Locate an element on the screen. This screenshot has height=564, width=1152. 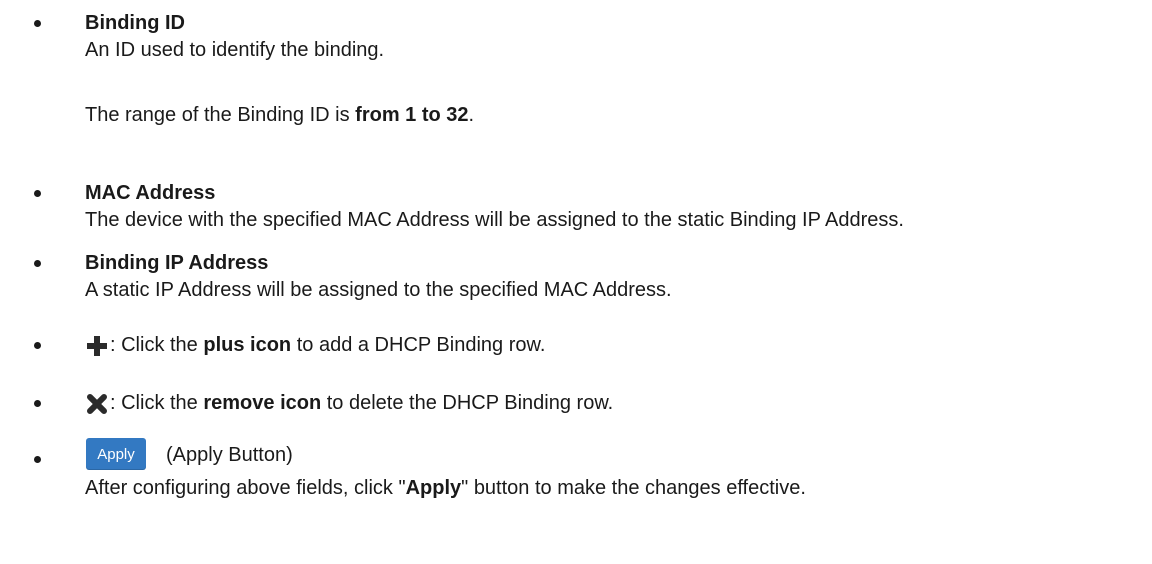
binding-id-title: Binding ID is located at coordinates (135, 23).